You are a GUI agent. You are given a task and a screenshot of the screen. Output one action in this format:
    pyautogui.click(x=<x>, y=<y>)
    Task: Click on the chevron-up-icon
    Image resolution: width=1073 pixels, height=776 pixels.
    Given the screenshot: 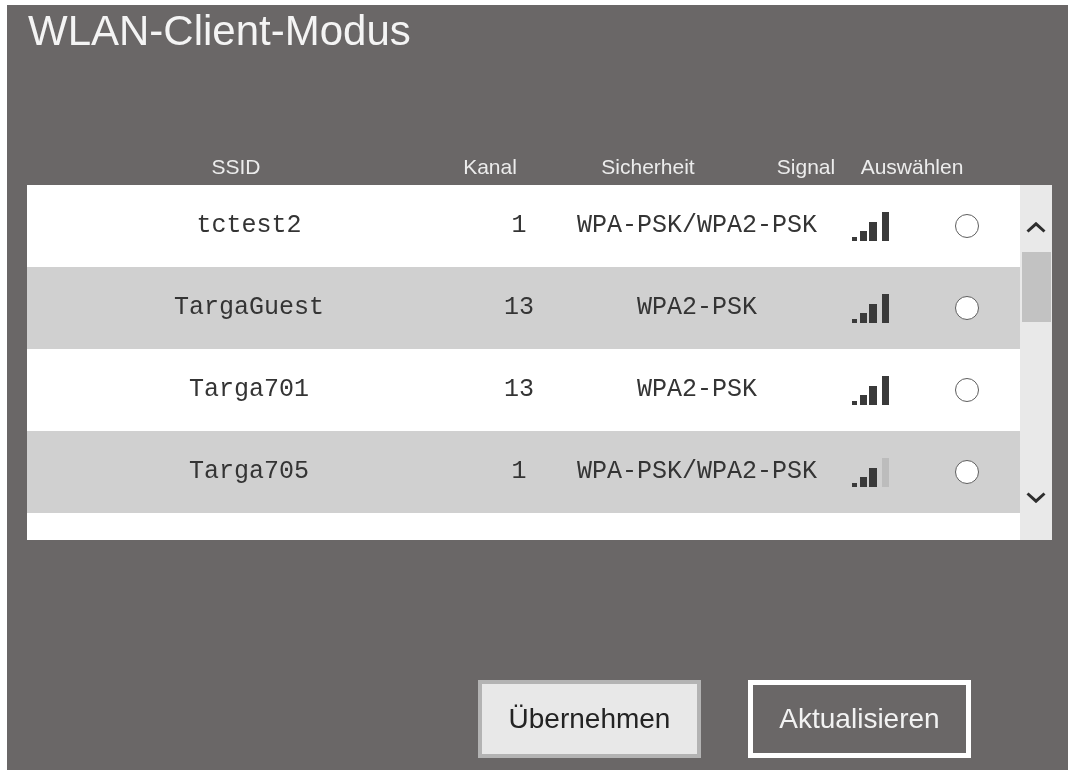 What is the action you would take?
    pyautogui.click(x=1036, y=227)
    